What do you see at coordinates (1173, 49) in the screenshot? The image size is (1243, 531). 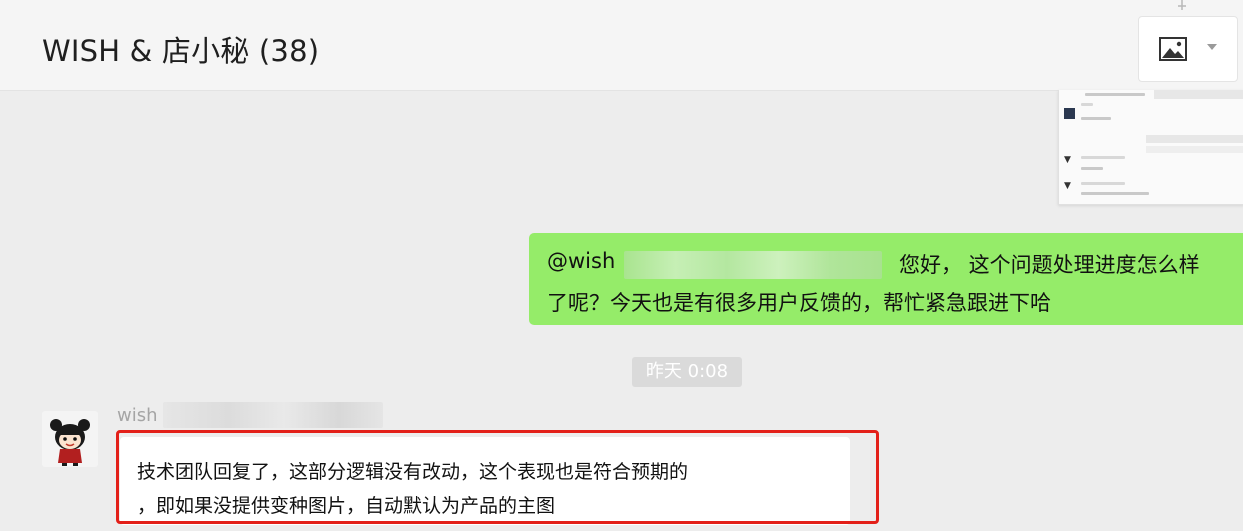 I see `picture-icon` at bounding box center [1173, 49].